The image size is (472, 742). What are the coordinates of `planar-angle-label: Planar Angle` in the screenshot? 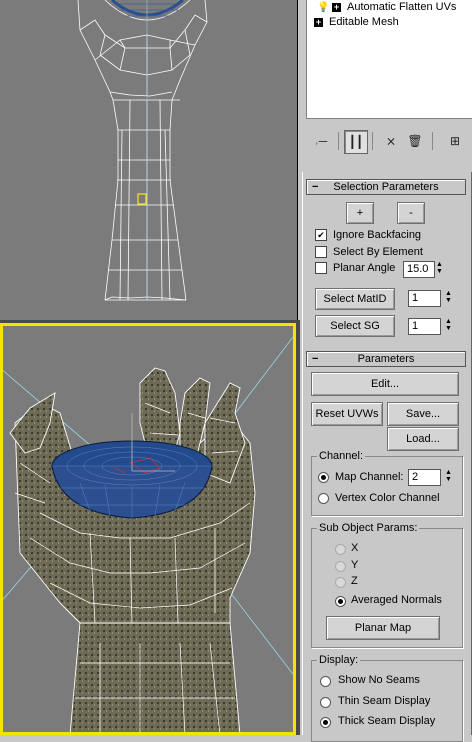 It's located at (364, 268).